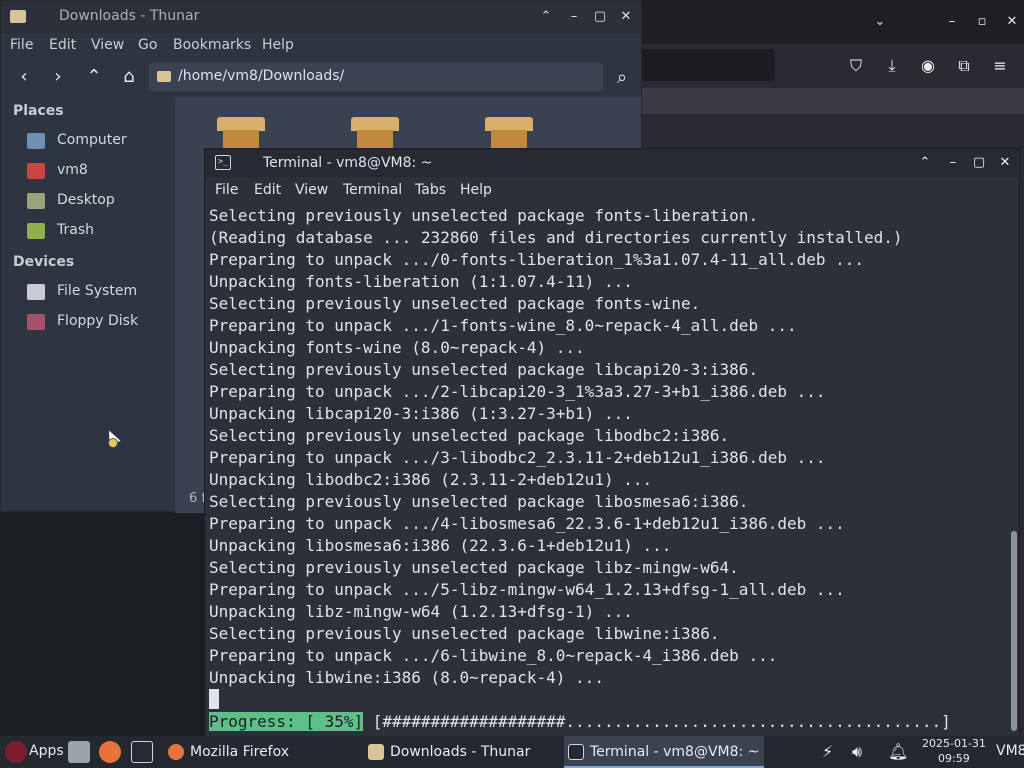  I want to click on firefox-titlebar: ⌄ – ▫ ✕, so click(832, 22).